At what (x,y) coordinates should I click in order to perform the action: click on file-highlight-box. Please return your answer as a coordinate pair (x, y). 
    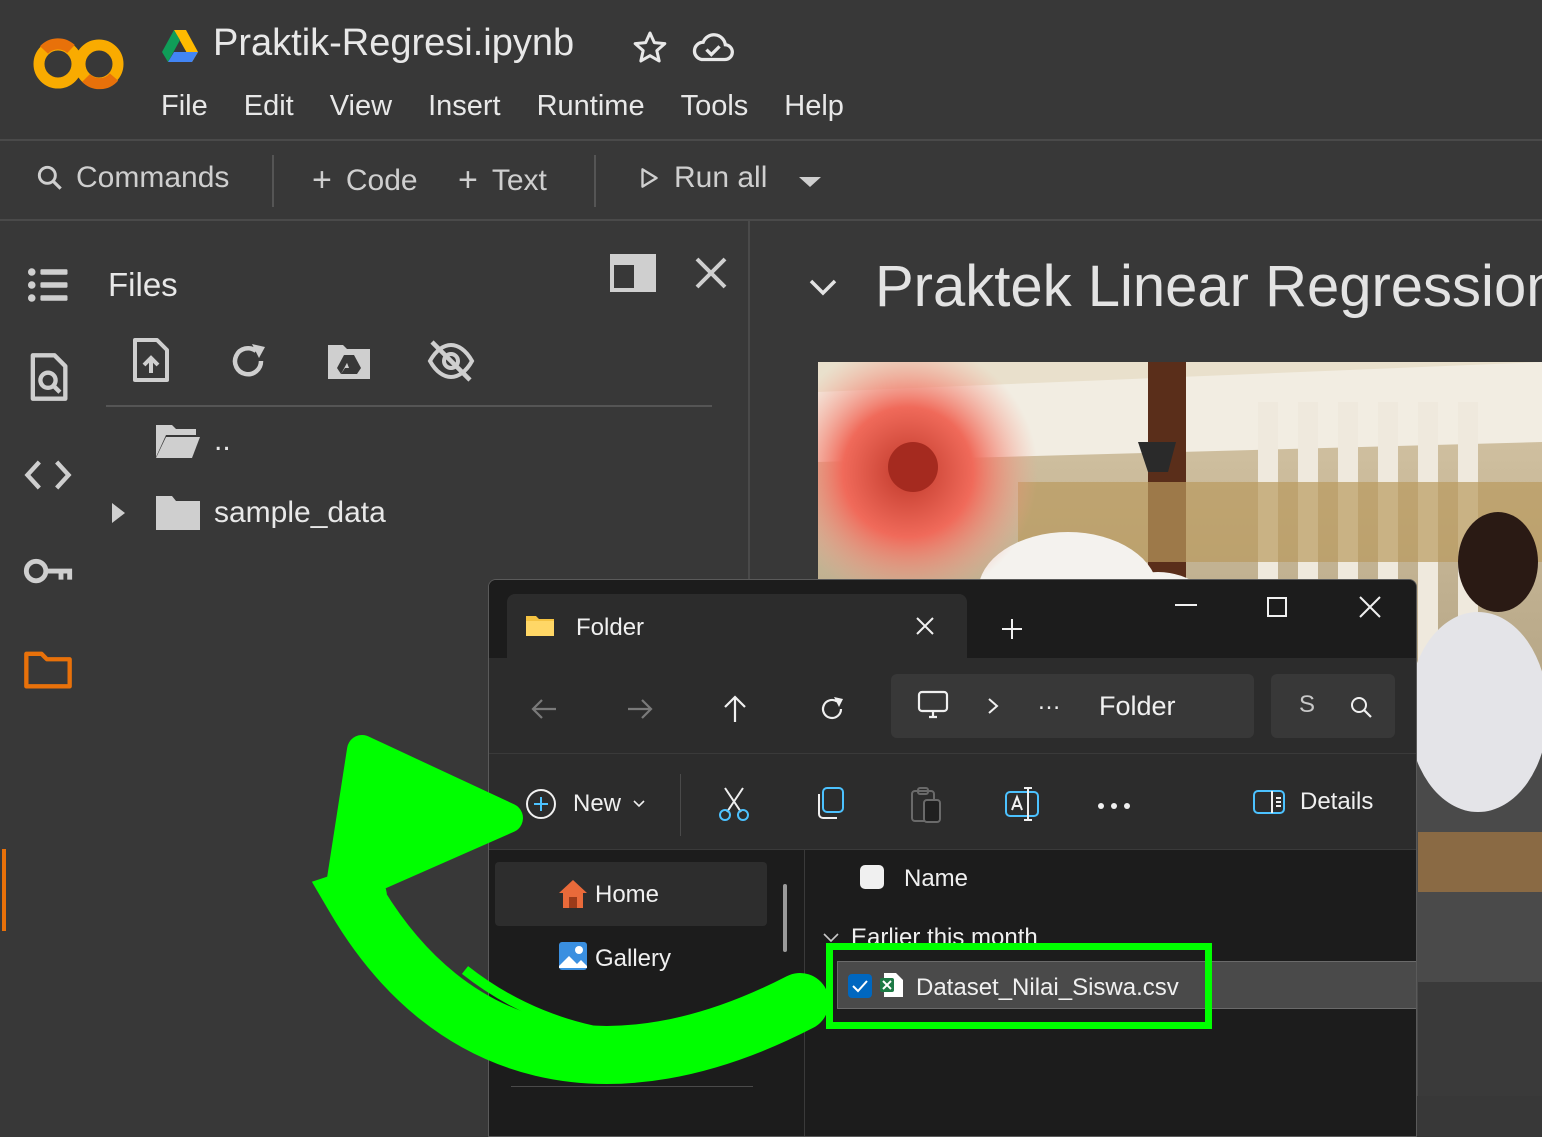
    Looking at the image, I should click on (1019, 986).